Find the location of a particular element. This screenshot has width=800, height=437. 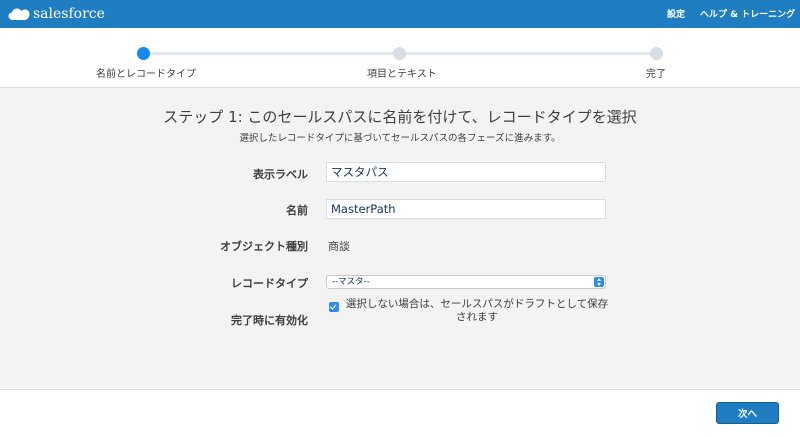

object-type-label: オブジェクト種別 is located at coordinates (264, 246).